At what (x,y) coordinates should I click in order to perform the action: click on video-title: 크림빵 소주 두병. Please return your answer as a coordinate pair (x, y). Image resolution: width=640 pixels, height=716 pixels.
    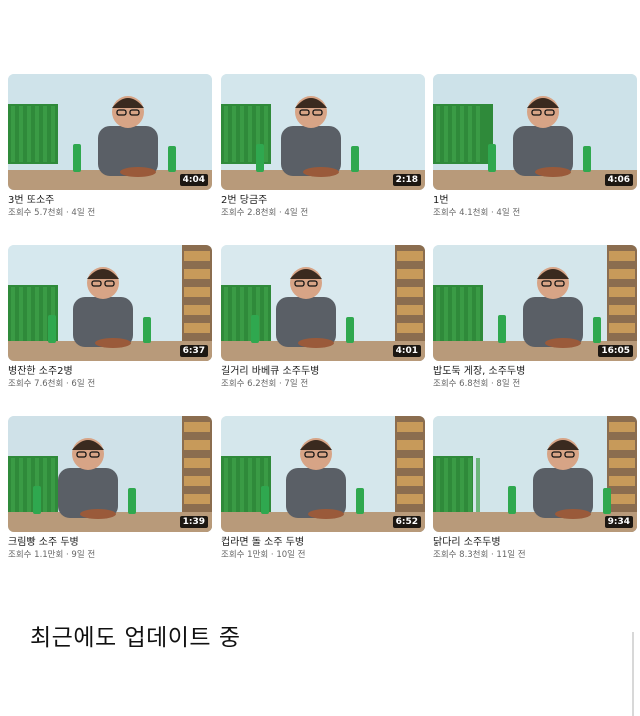
    Looking at the image, I should click on (110, 542).